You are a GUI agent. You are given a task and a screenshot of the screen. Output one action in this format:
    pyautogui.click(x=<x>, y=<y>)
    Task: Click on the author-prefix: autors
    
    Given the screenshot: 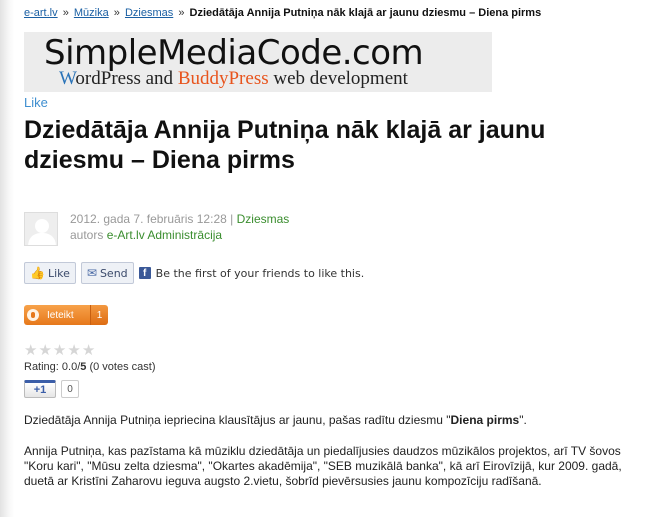 What is the action you would take?
    pyautogui.click(x=87, y=235)
    